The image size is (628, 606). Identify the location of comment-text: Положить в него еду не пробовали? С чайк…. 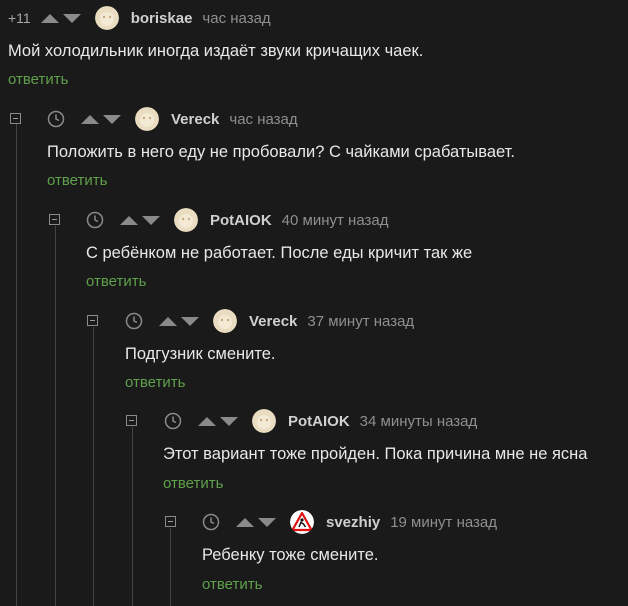
(281, 152).